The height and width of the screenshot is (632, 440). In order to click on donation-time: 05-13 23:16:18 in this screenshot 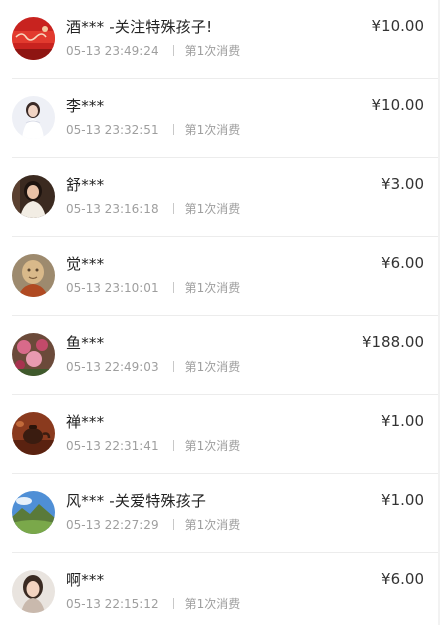, I will do `click(112, 209)`.